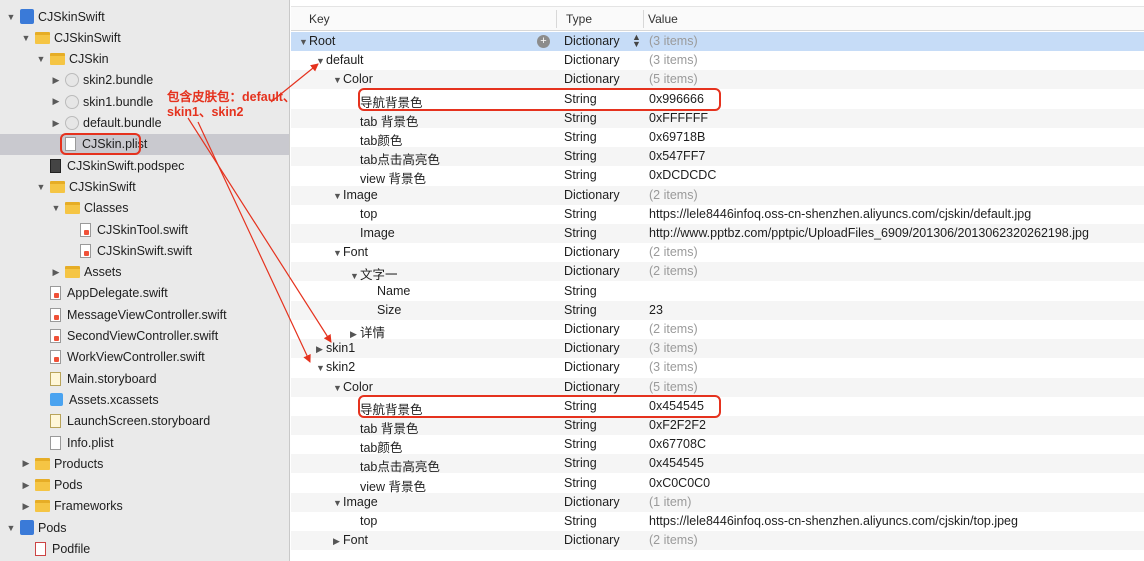 Image resolution: width=1144 pixels, height=561 pixels. I want to click on plist-row: ▼skin2 Dictionary (3 items), so click(717, 367).